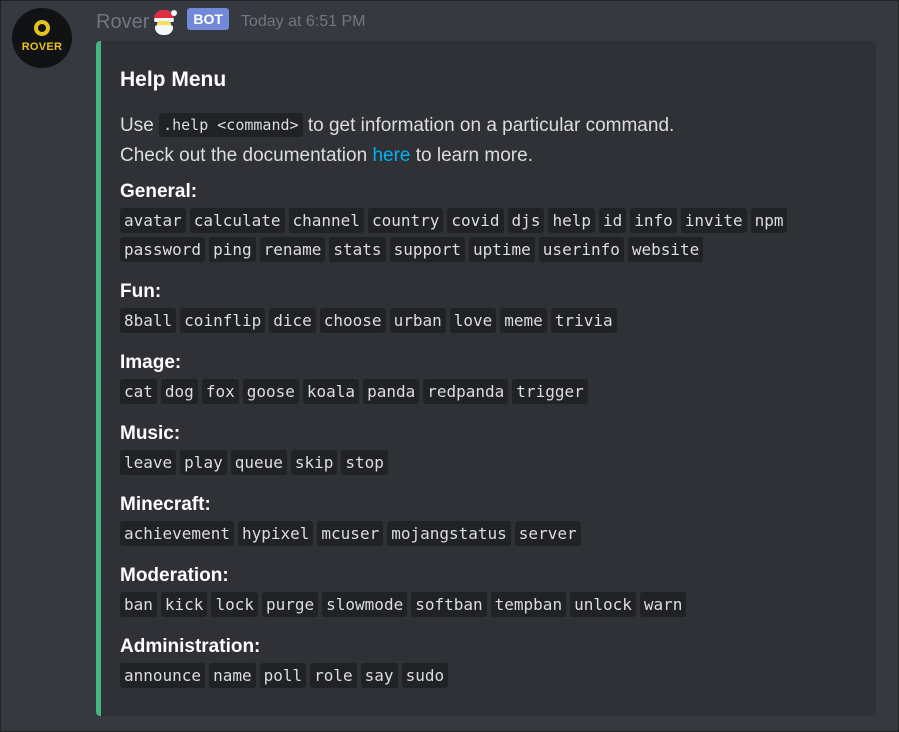 This screenshot has width=899, height=732. What do you see at coordinates (425, 675) in the screenshot?
I see `command-chip: sudo` at bounding box center [425, 675].